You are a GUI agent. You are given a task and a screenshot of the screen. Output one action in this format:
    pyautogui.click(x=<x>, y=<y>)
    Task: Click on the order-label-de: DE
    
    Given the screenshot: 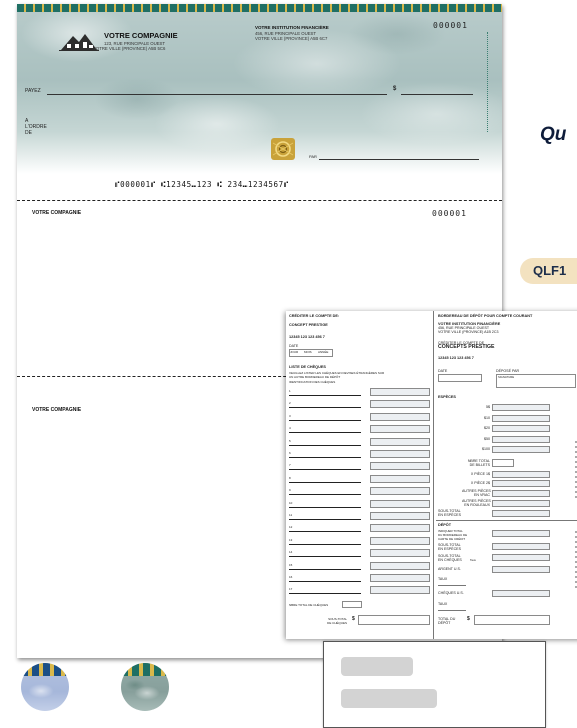 What is the action you would take?
    pyautogui.click(x=28, y=133)
    